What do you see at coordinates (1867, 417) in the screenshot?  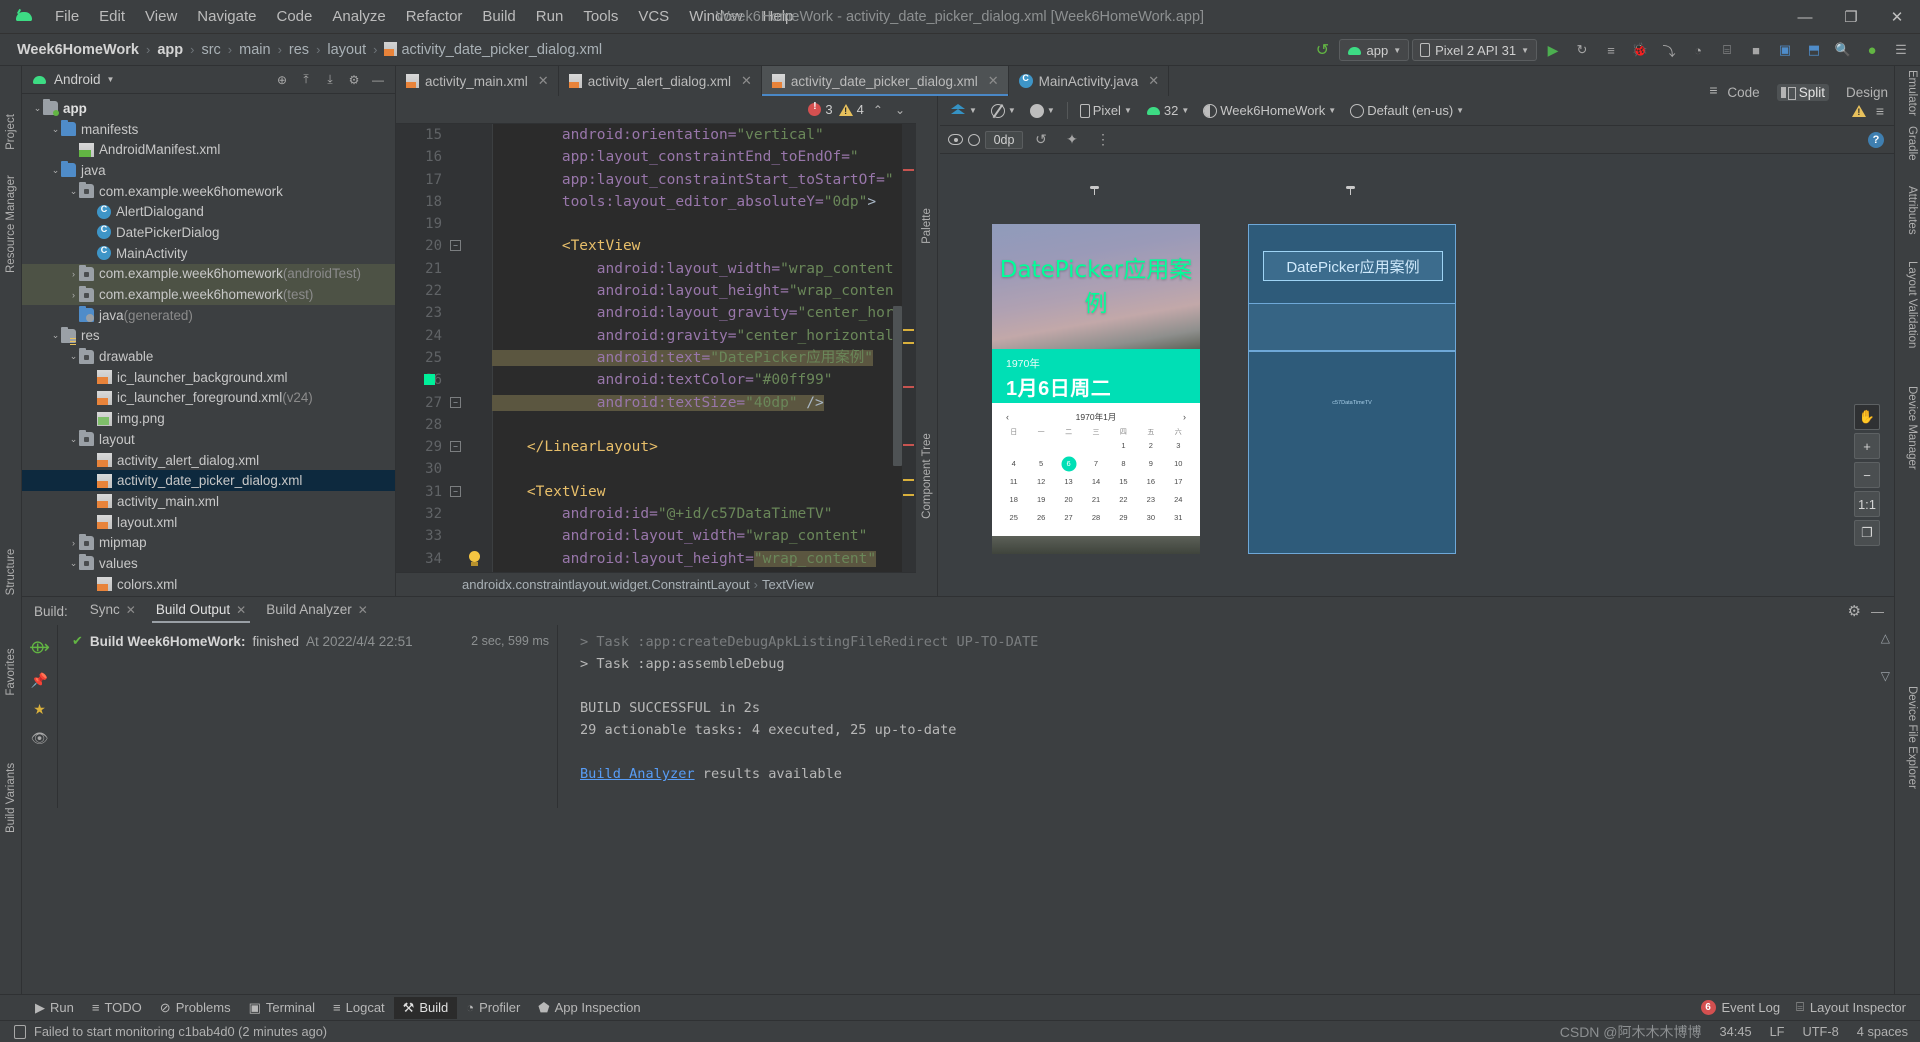 I see `pan-tool-button: ✋` at bounding box center [1867, 417].